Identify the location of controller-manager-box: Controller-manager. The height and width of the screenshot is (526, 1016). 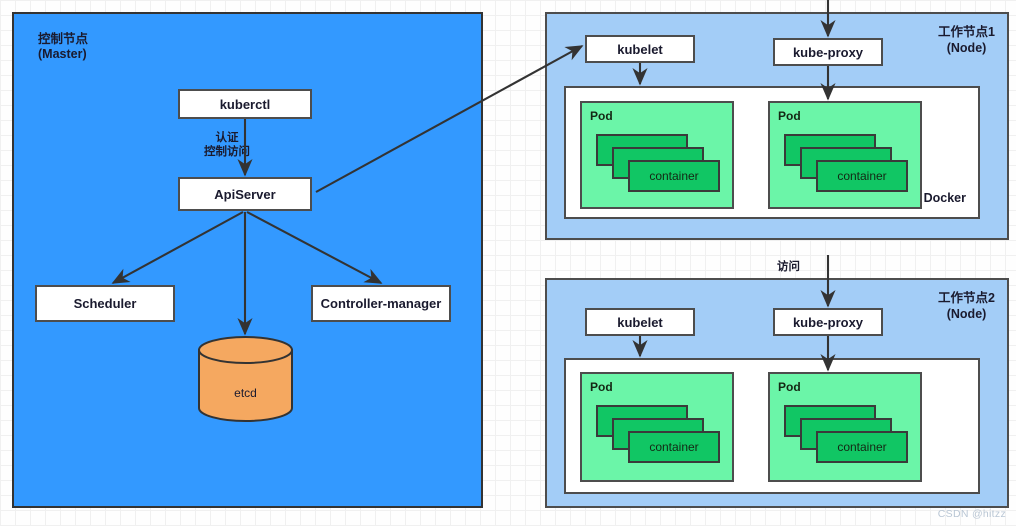
(381, 303).